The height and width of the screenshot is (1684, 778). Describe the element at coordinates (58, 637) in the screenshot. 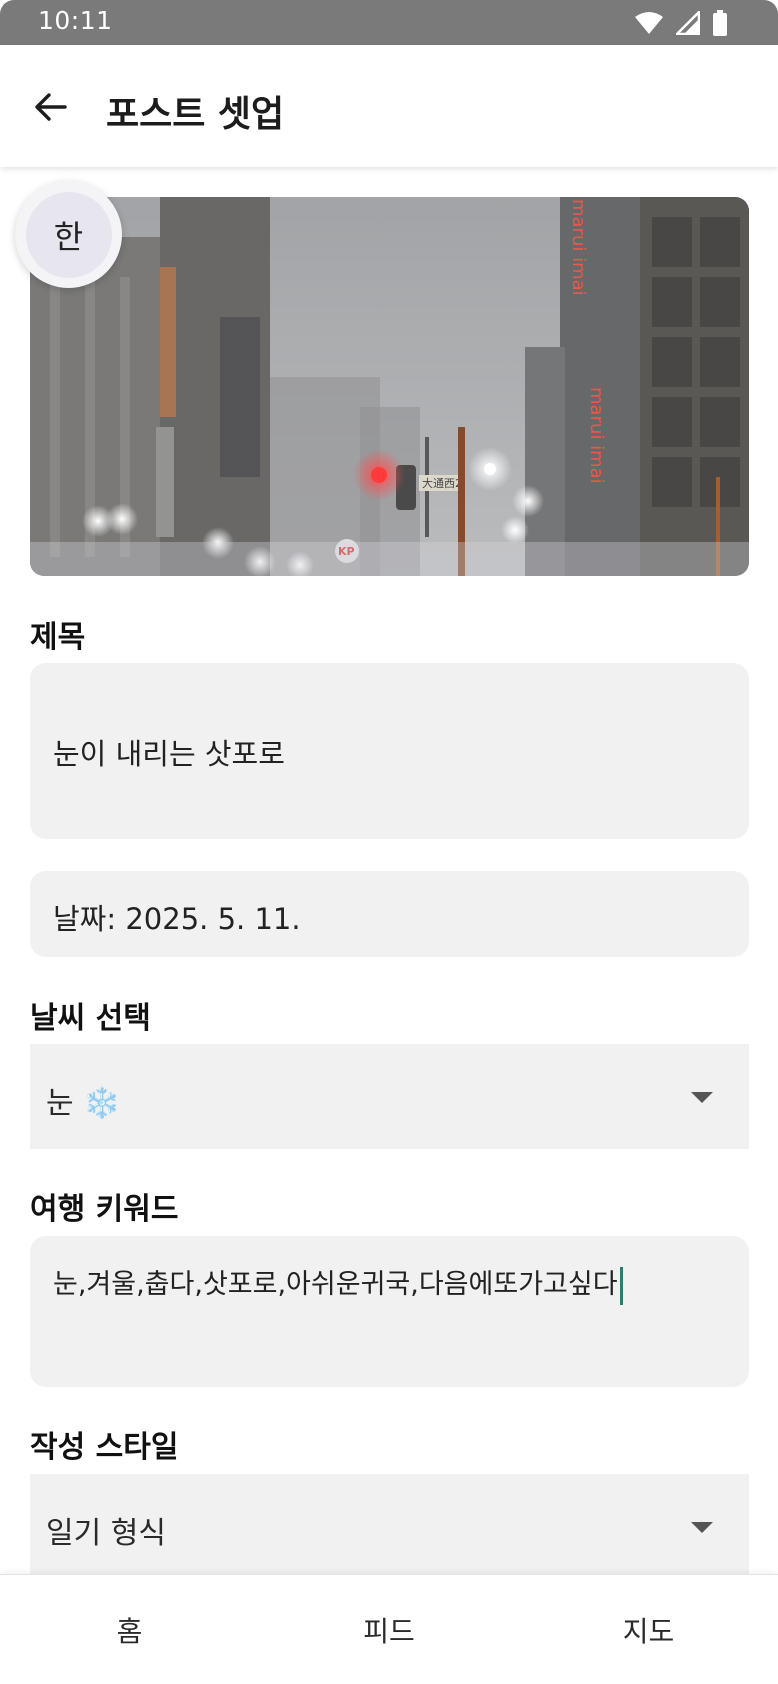

I see `title-label: 제목` at that location.